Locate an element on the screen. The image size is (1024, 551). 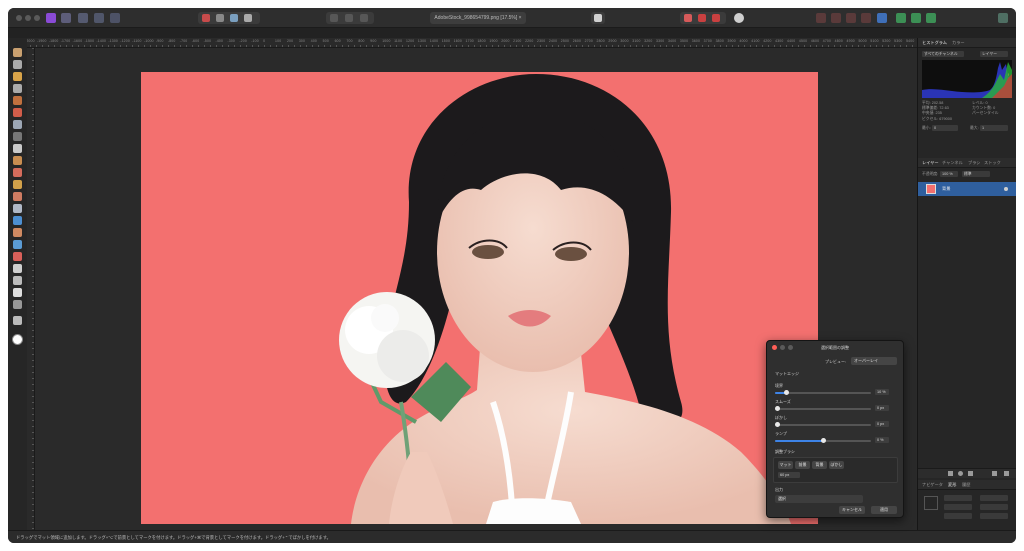
anchor-selector is located at coordinates (931, 503).